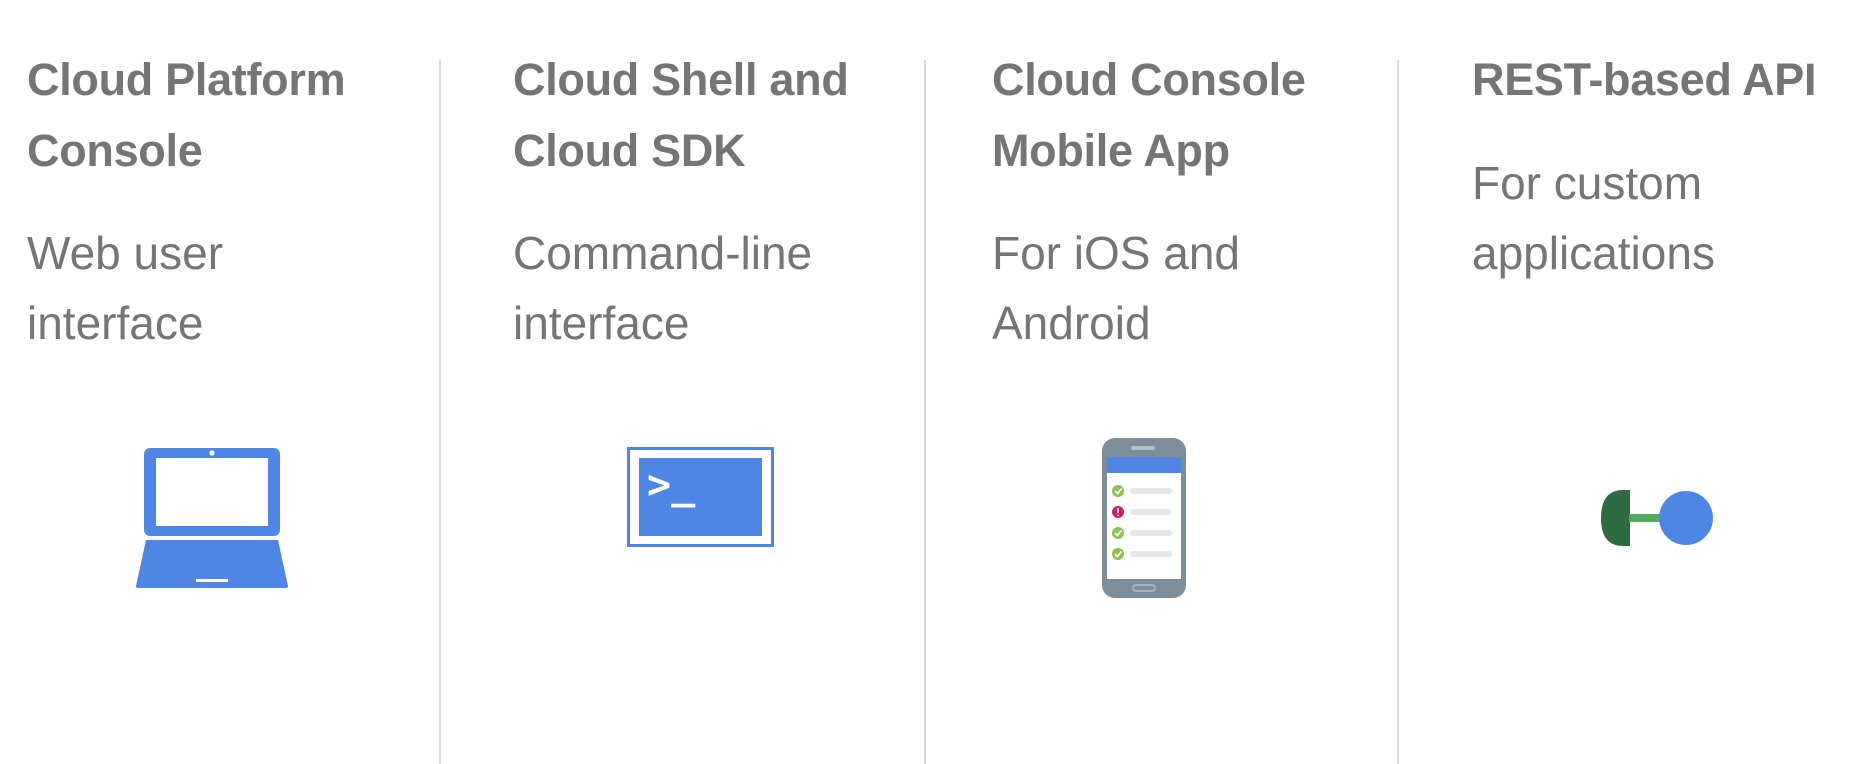 Image resolution: width=1872 pixels, height=764 pixels. Describe the element at coordinates (1149, 115) in the screenshot. I see `feature-title: Cloud Console Mobile App` at that location.